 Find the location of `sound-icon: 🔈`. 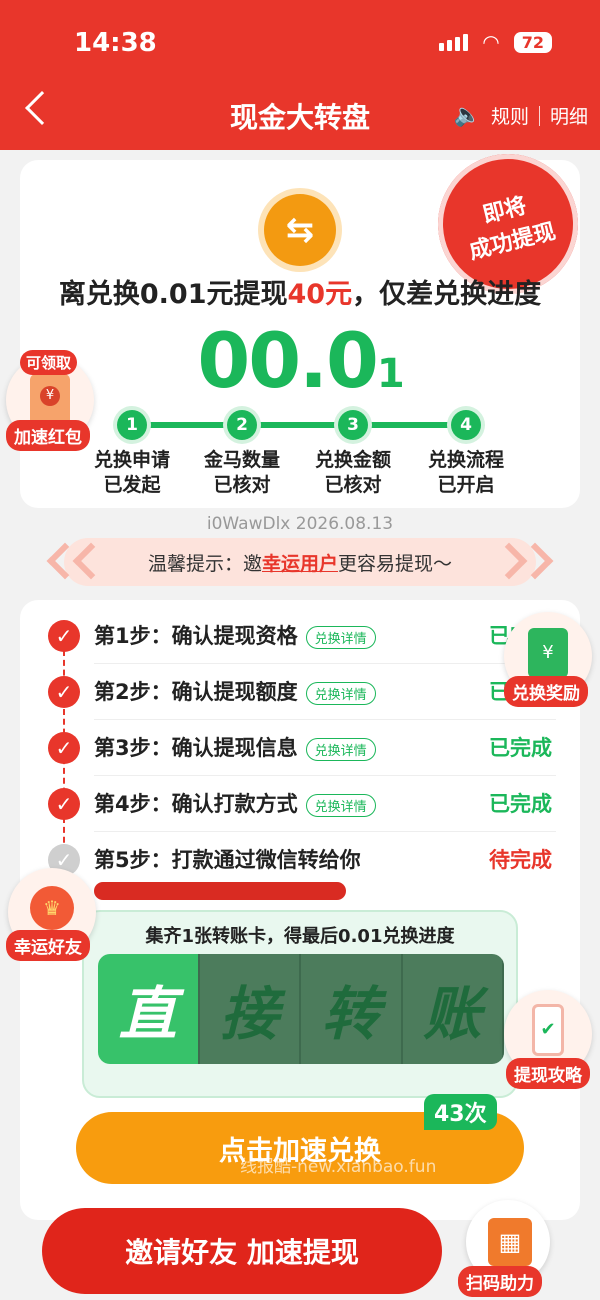

sound-icon: 🔈 is located at coordinates (467, 115).